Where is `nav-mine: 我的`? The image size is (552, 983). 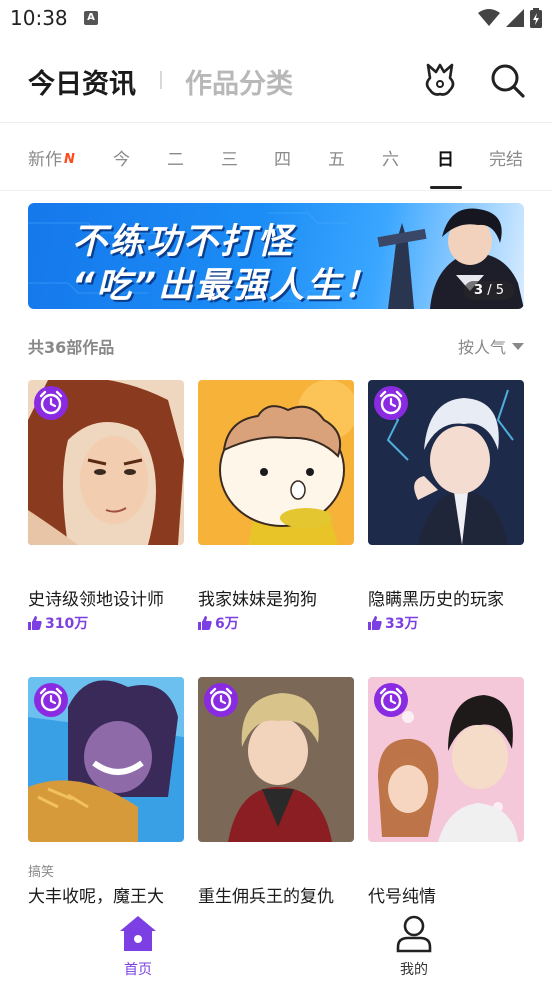 nav-mine: 我的 is located at coordinates (414, 946).